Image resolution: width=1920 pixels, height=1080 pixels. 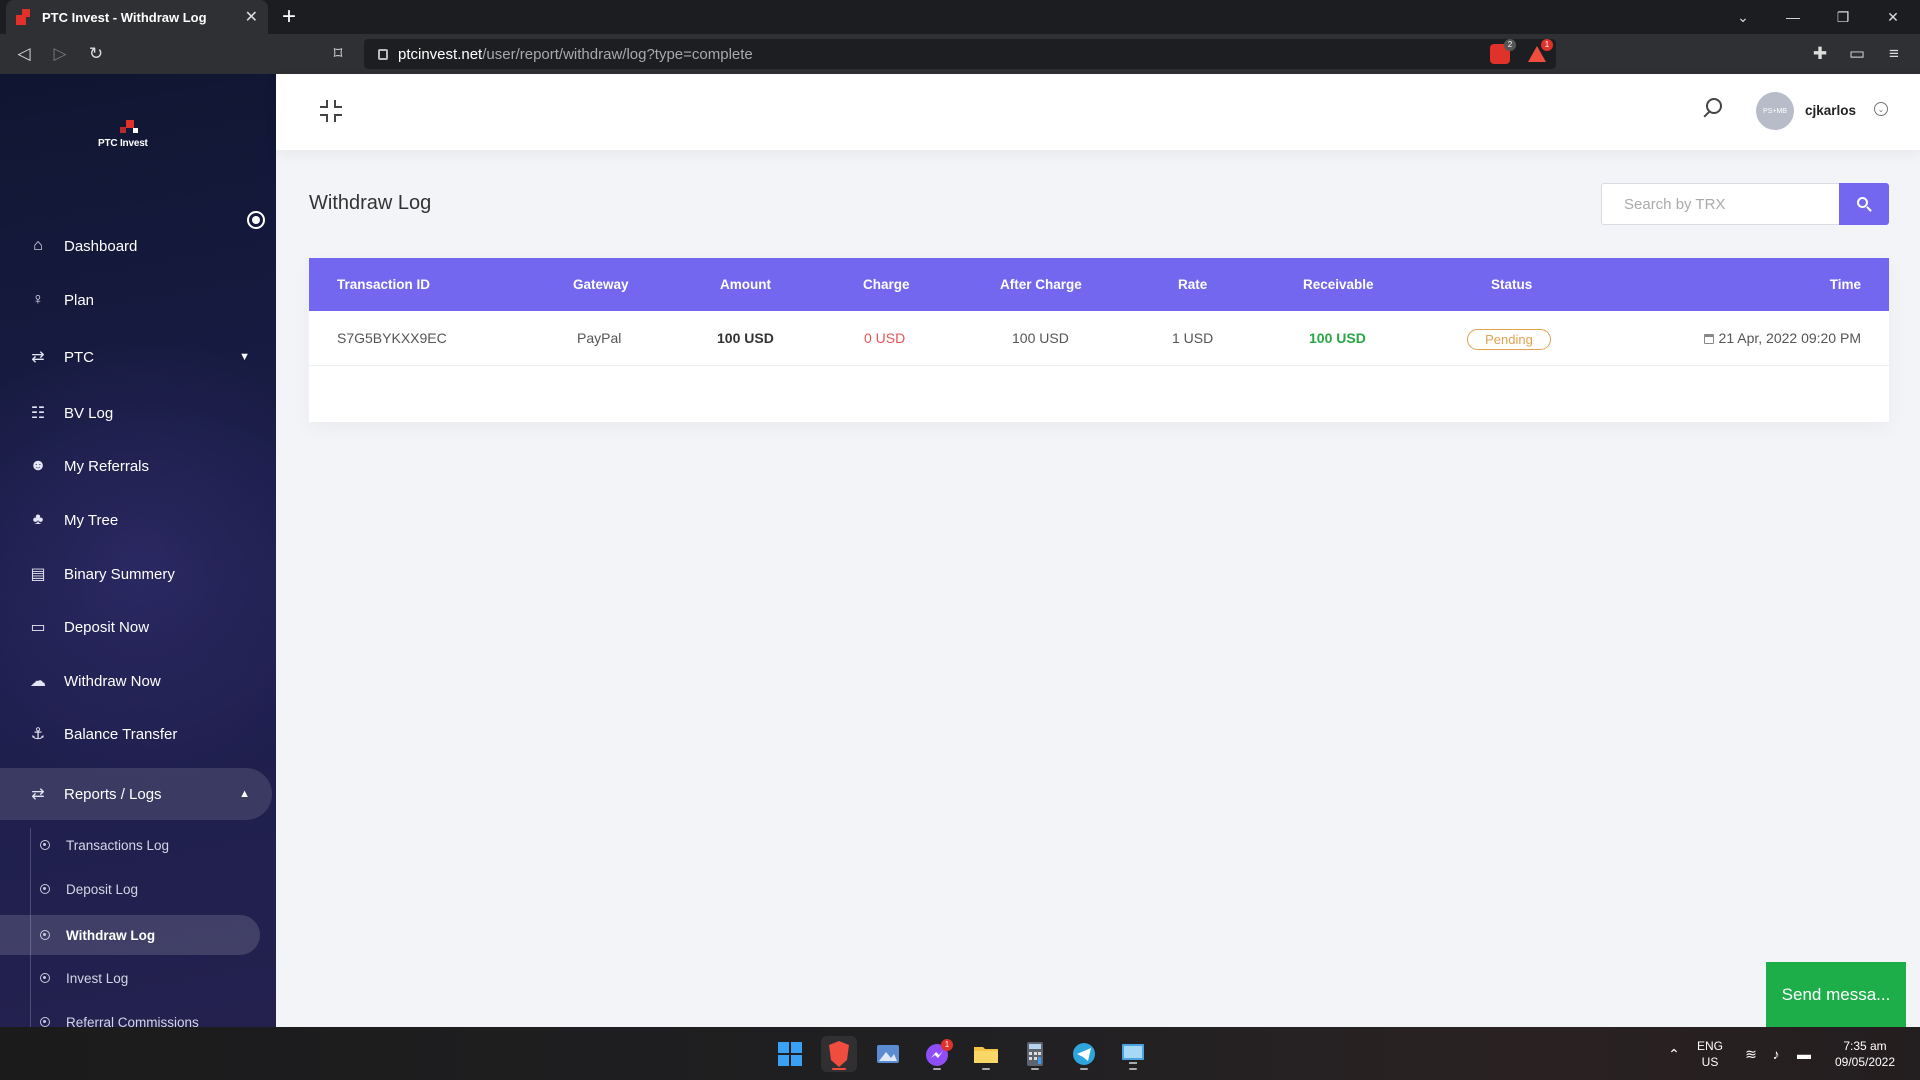 I want to click on trx-search-button, so click(x=1864, y=204).